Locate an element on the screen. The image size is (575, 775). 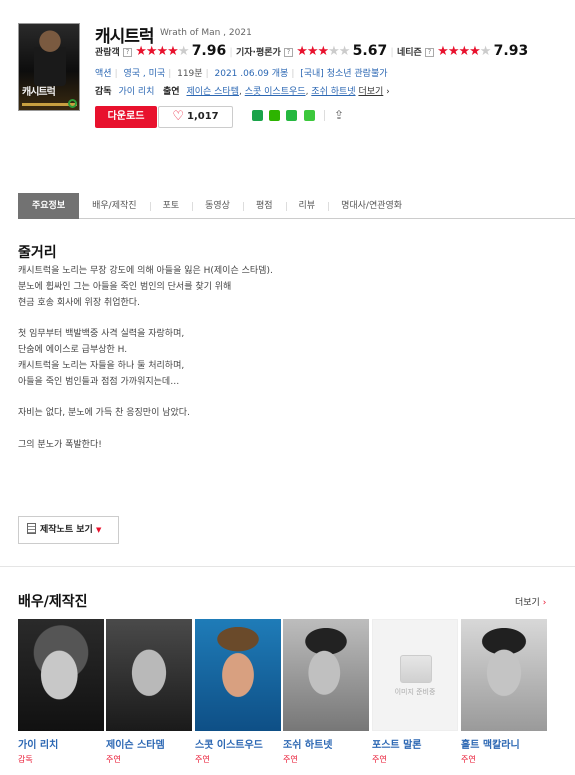
tab-cast-crew: 배우/제작진 is located at coordinates (114, 206).